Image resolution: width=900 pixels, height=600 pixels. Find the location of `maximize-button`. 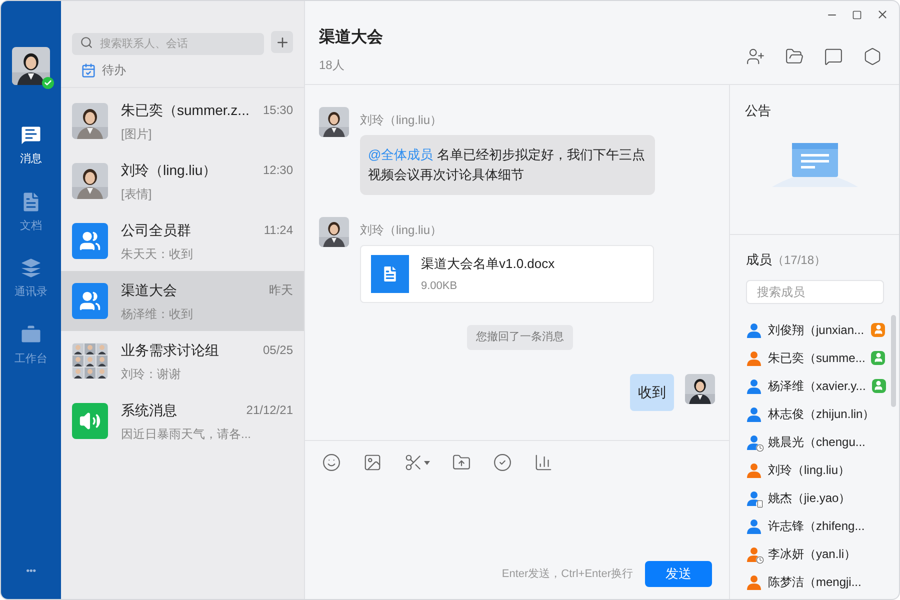

maximize-button is located at coordinates (857, 14).